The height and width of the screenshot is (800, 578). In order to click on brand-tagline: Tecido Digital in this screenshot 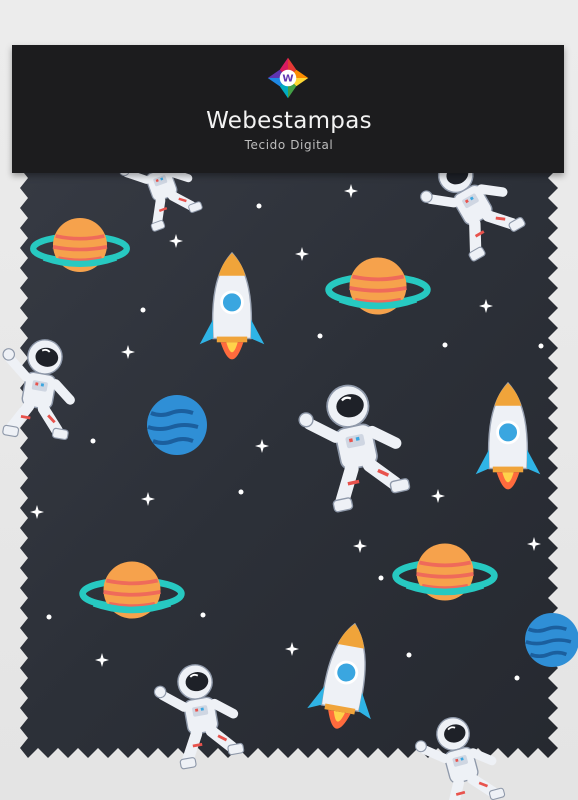, I will do `click(289, 145)`.